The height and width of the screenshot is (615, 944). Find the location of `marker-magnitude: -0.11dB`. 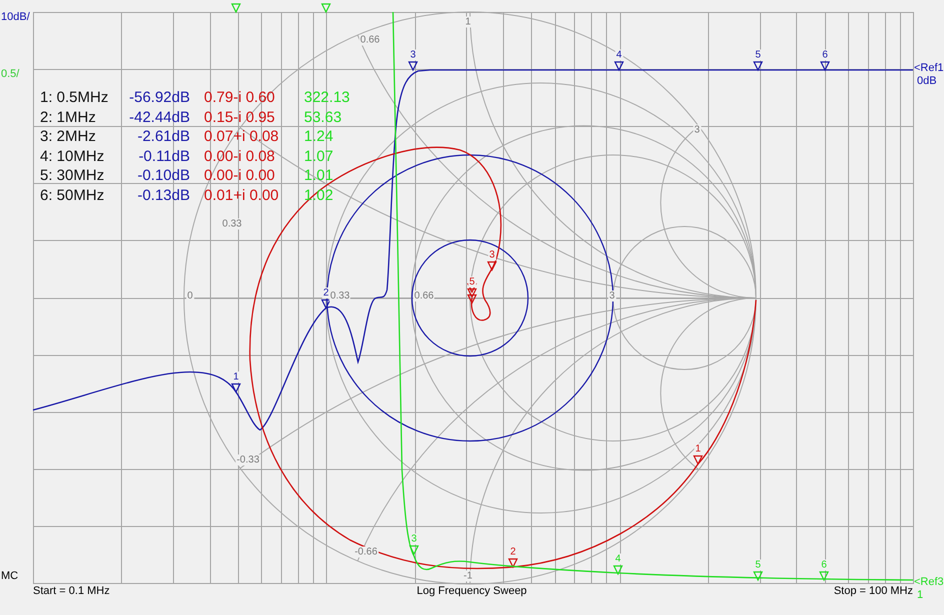

marker-magnitude: -0.11dB is located at coordinates (164, 156).